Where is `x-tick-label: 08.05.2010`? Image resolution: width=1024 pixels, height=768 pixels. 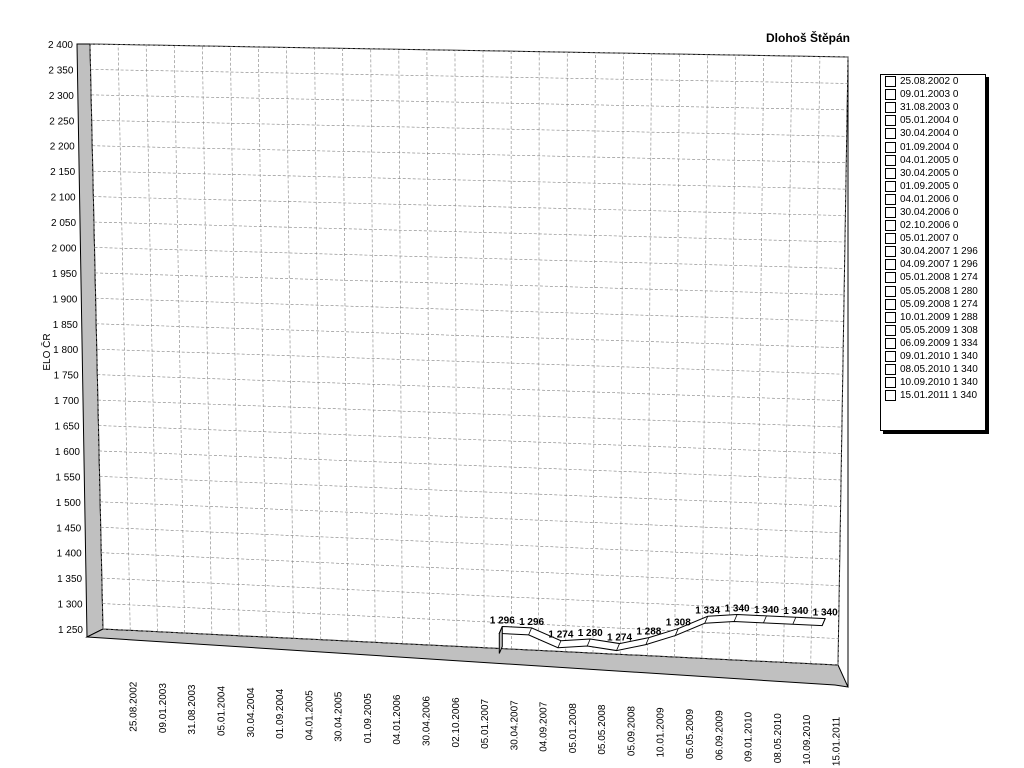
x-tick-label: 08.05.2010 is located at coordinates (778, 738).